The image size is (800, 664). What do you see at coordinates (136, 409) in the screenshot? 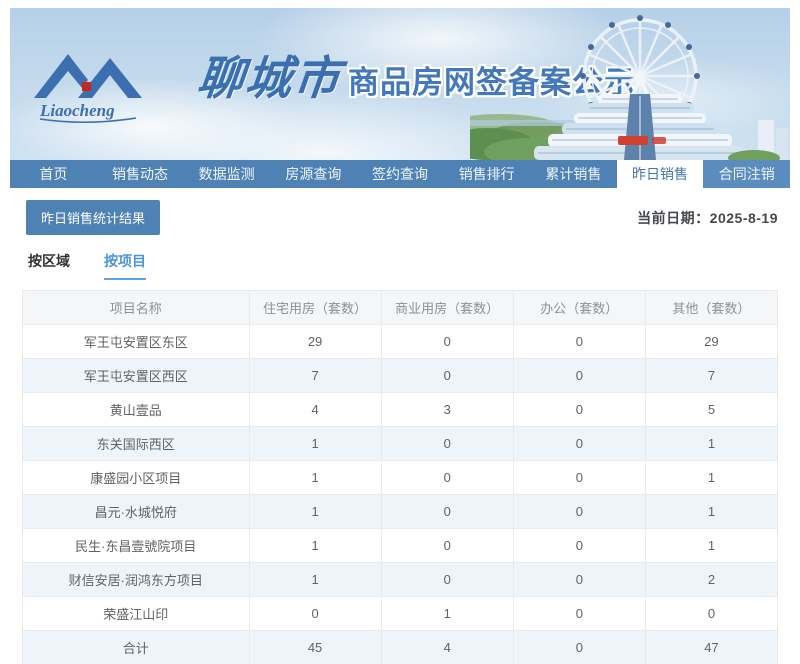
I see `table-cell: 黄山壹品` at bounding box center [136, 409].